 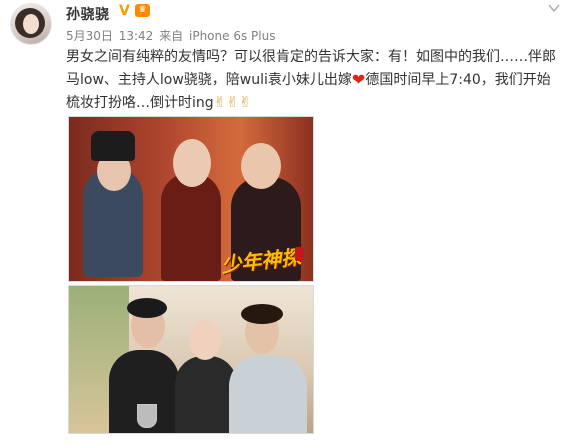 I want to click on avatar, so click(x=31, y=24).